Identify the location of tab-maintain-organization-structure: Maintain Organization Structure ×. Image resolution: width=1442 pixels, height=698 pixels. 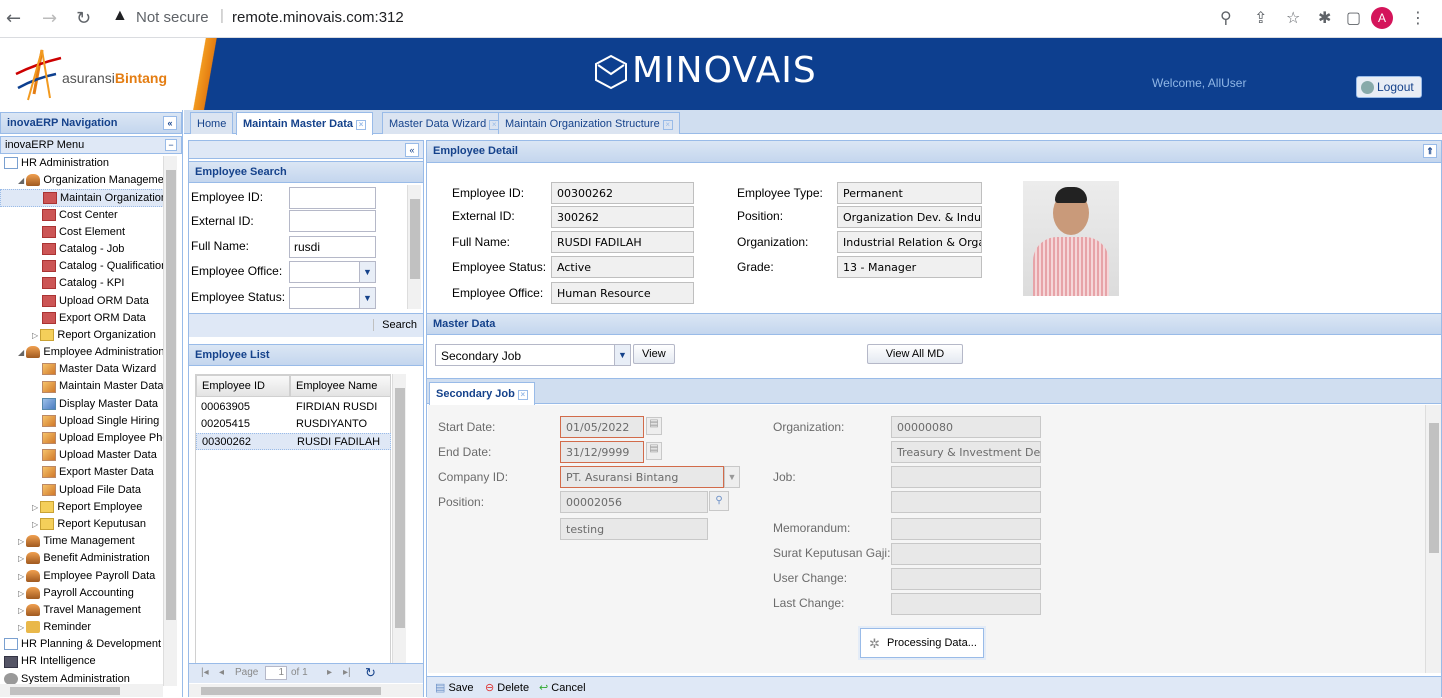
(589, 123).